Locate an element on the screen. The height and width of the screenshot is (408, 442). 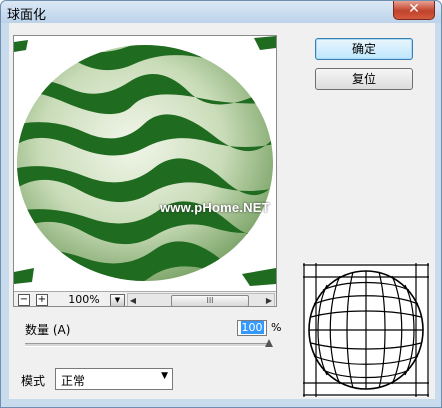
dialog-title: 球面化 is located at coordinates (27, 15).